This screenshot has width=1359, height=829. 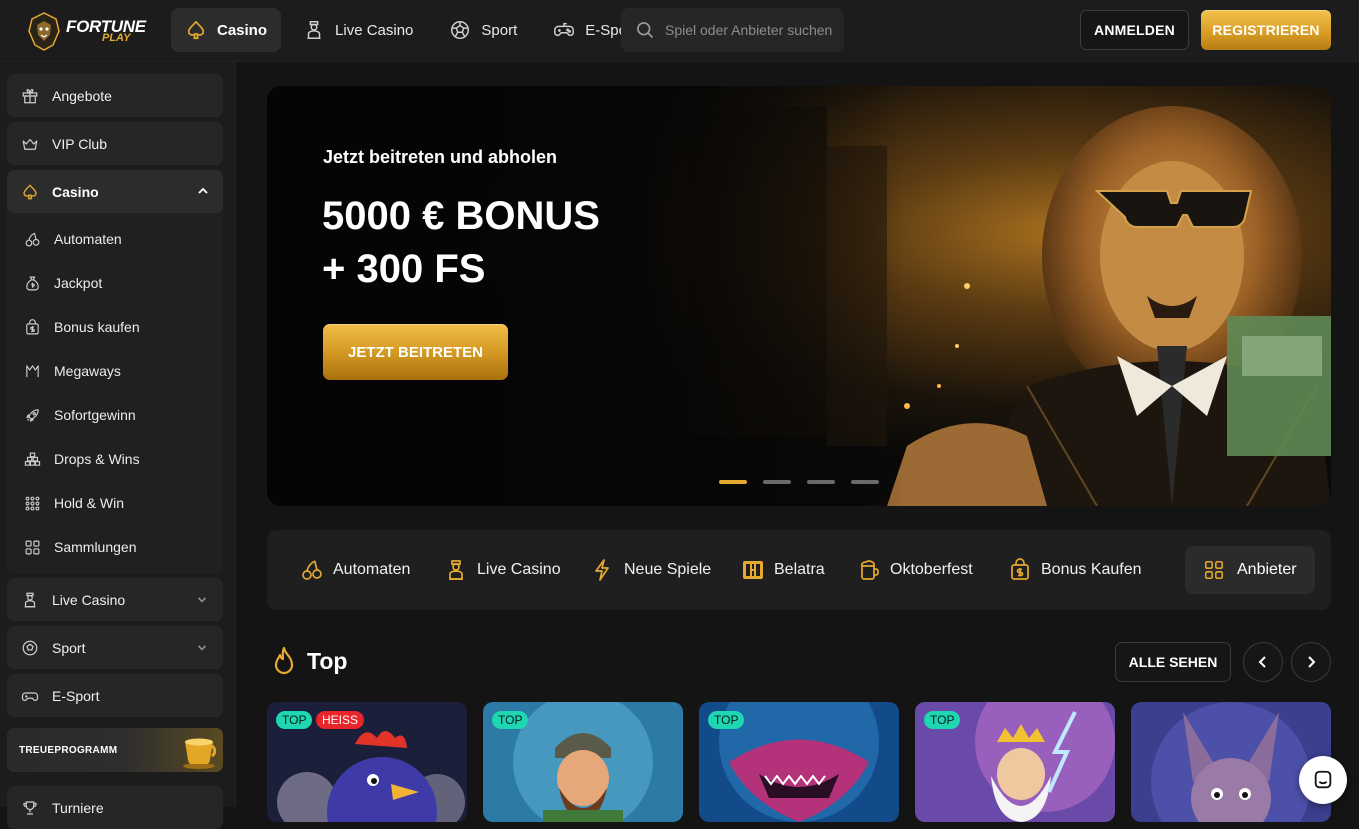 I want to click on register-button: REGISTRIEREN, so click(x=1266, y=30).